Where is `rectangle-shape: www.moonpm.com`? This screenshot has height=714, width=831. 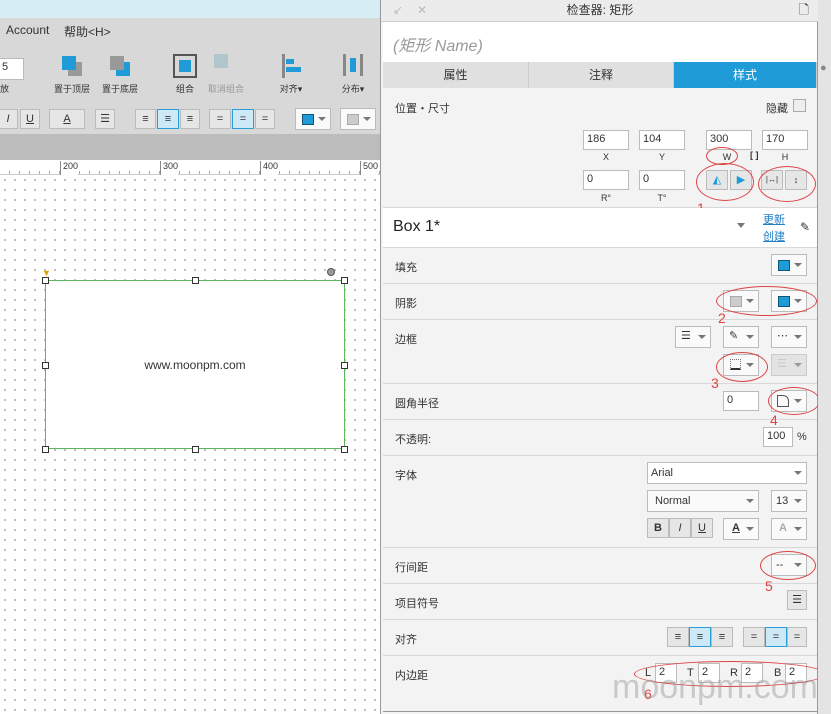
rectangle-shape: www.moonpm.com is located at coordinates (195, 364).